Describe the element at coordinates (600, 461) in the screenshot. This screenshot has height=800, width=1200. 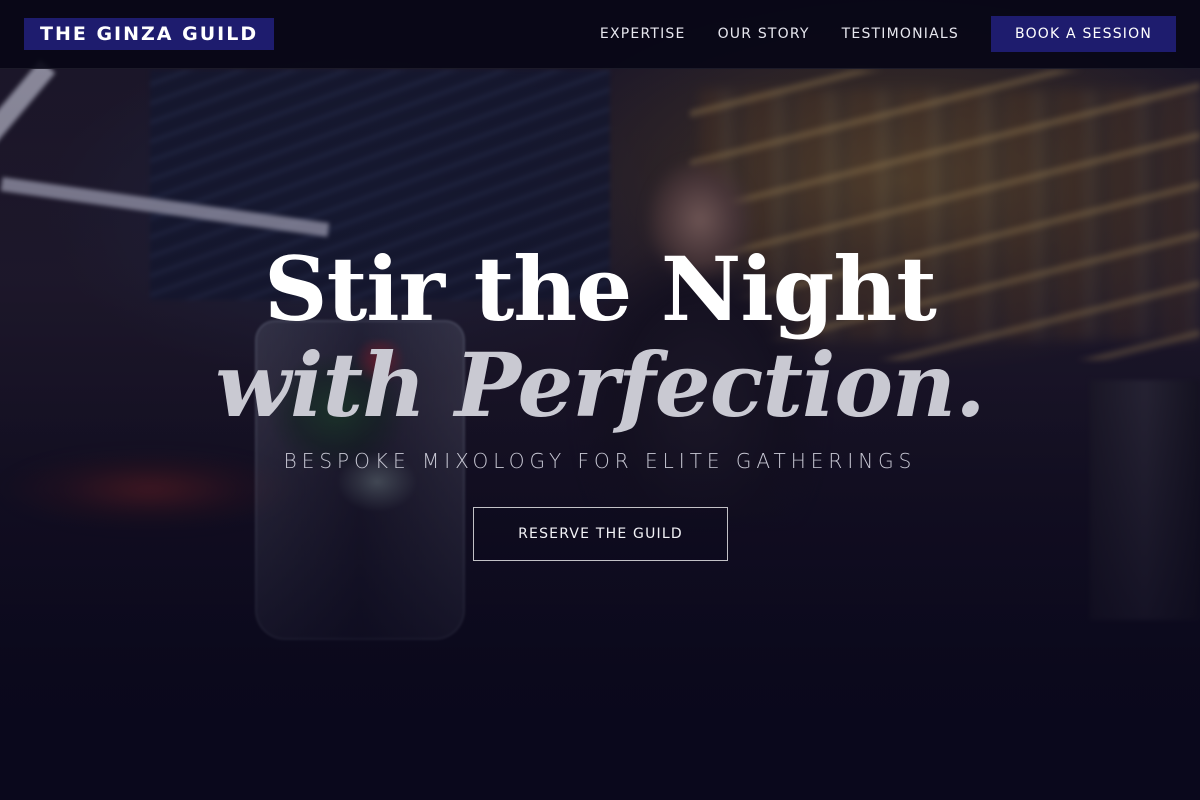
I see `hero-tagline: BESPOKE MIXOLOGY FOR ELITE GATHERINGS` at that location.